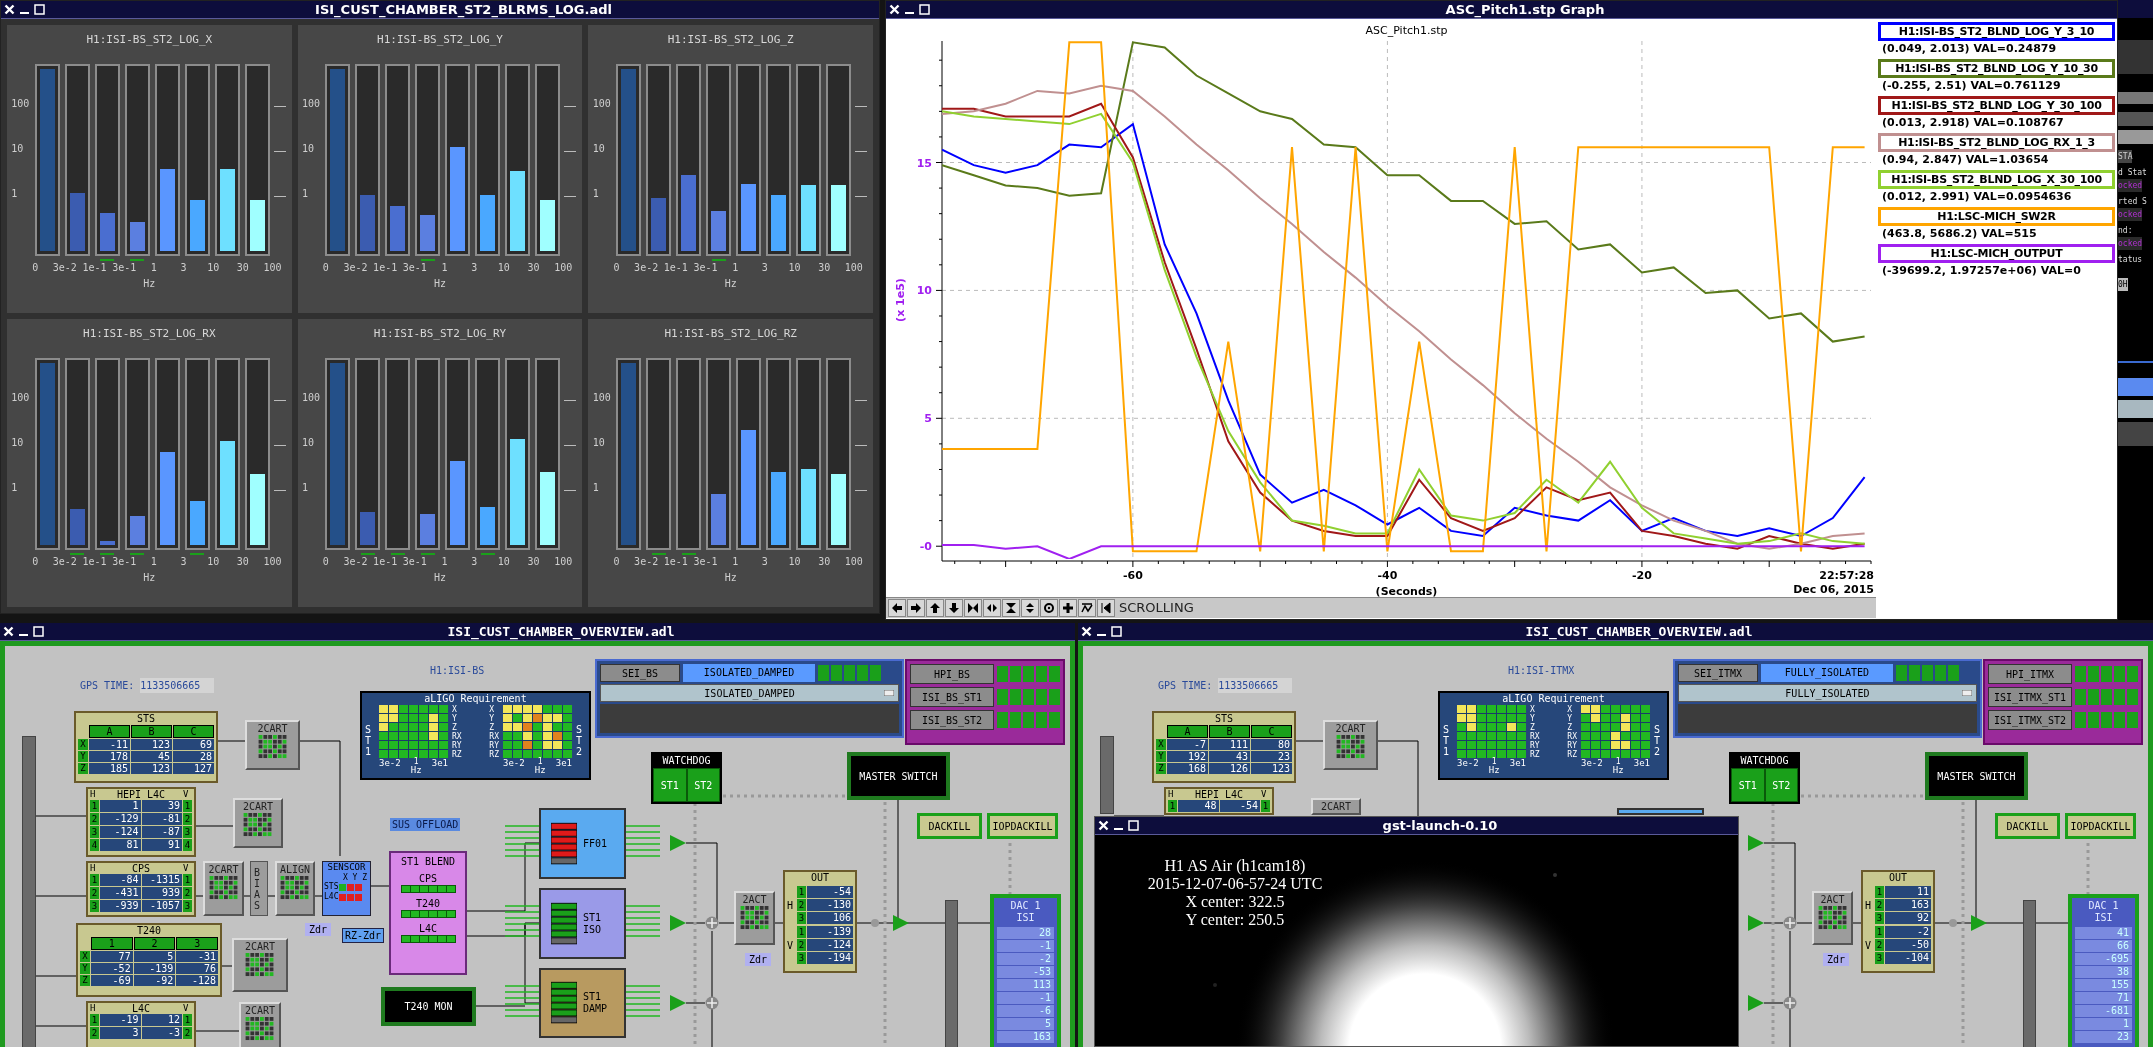 The height and width of the screenshot is (1047, 2153). What do you see at coordinates (1011, 608) in the screenshot?
I see `hourglass-icon` at bounding box center [1011, 608].